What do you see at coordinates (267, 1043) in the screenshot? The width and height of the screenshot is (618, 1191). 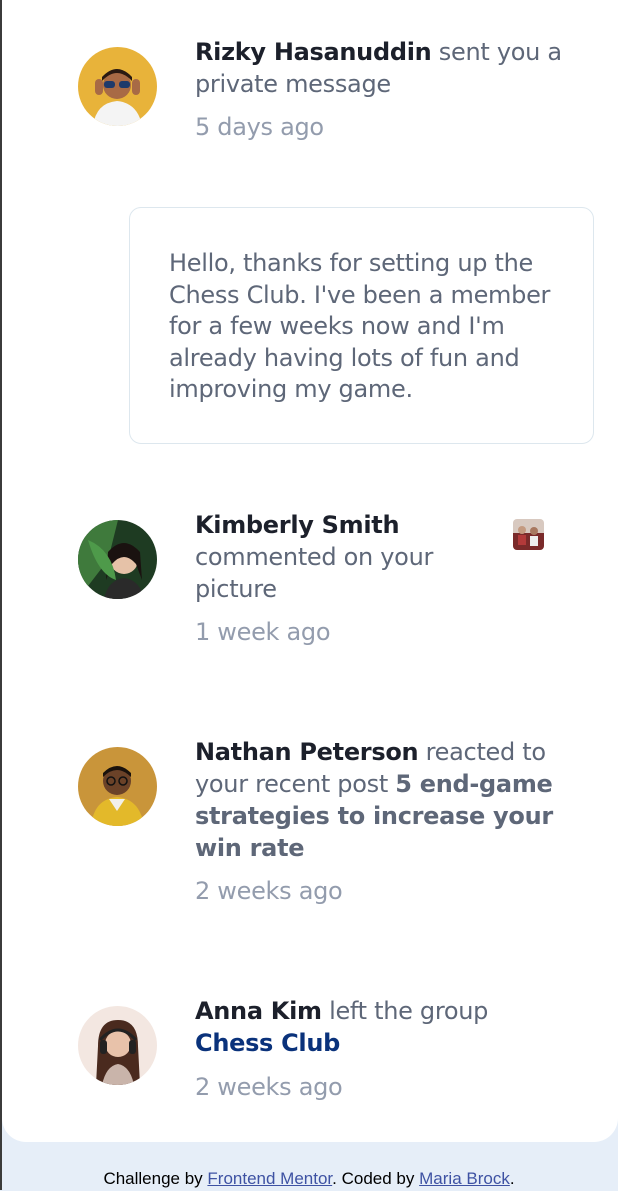 I see `group-link: Chess Club` at bounding box center [267, 1043].